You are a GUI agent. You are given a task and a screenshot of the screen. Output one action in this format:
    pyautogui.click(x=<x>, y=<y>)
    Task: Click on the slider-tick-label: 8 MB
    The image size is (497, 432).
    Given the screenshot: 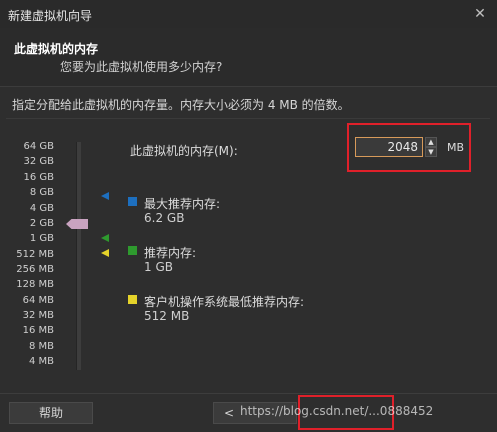 What is the action you would take?
    pyautogui.click(x=41, y=346)
    